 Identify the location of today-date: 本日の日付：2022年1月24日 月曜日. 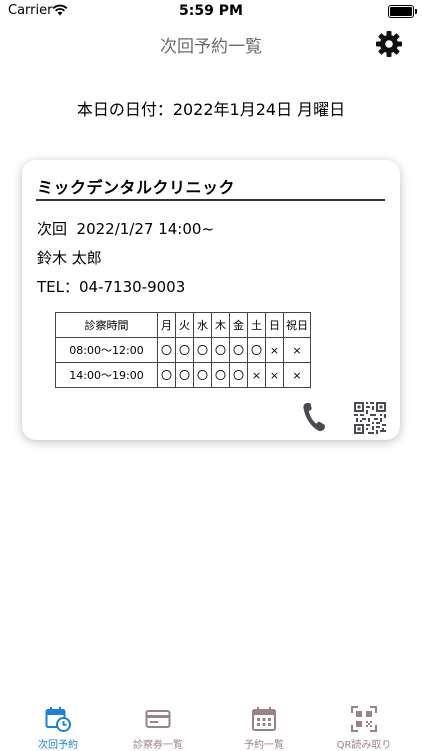
(211, 109).